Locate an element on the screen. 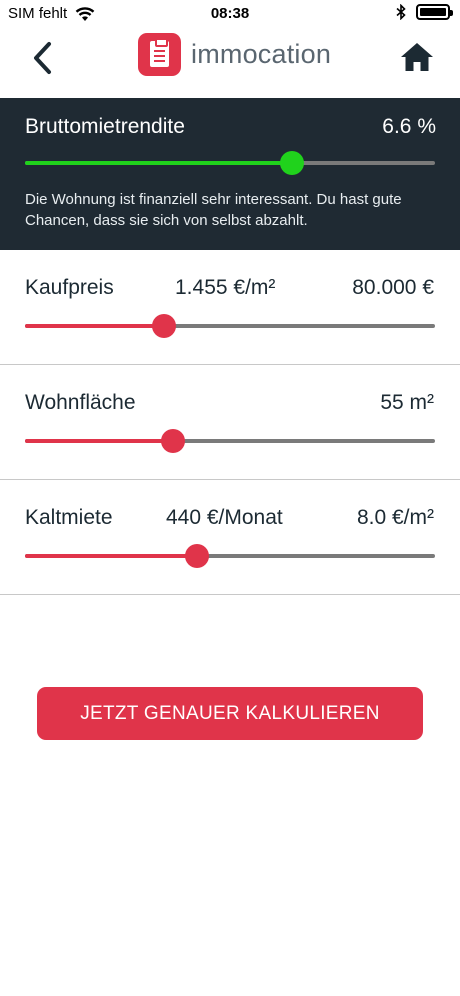 The image size is (460, 996). cold-rent-label: Kaltmiete is located at coordinates (69, 517).